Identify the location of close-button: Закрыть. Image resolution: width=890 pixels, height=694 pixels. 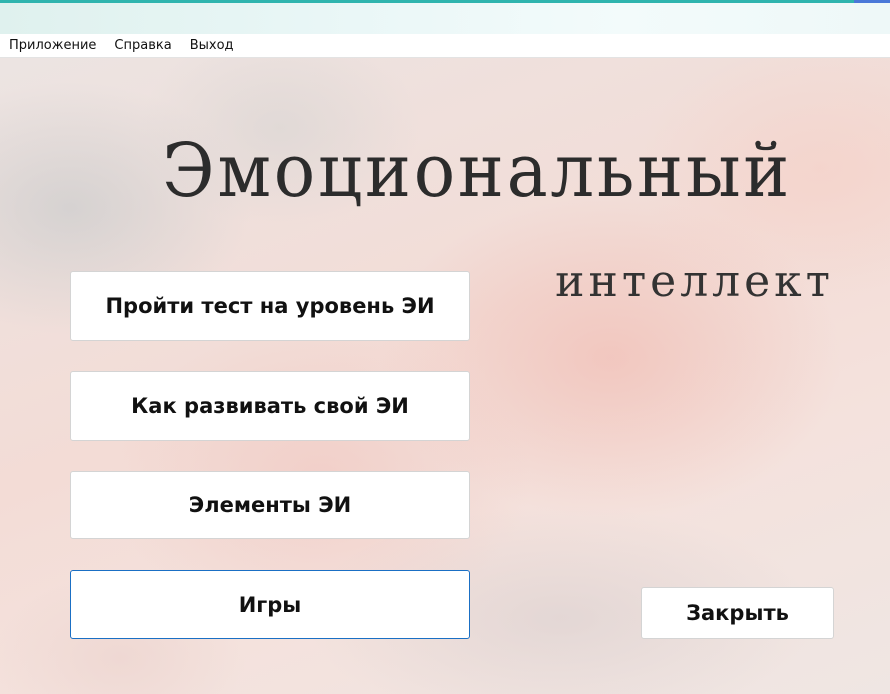
(737, 613).